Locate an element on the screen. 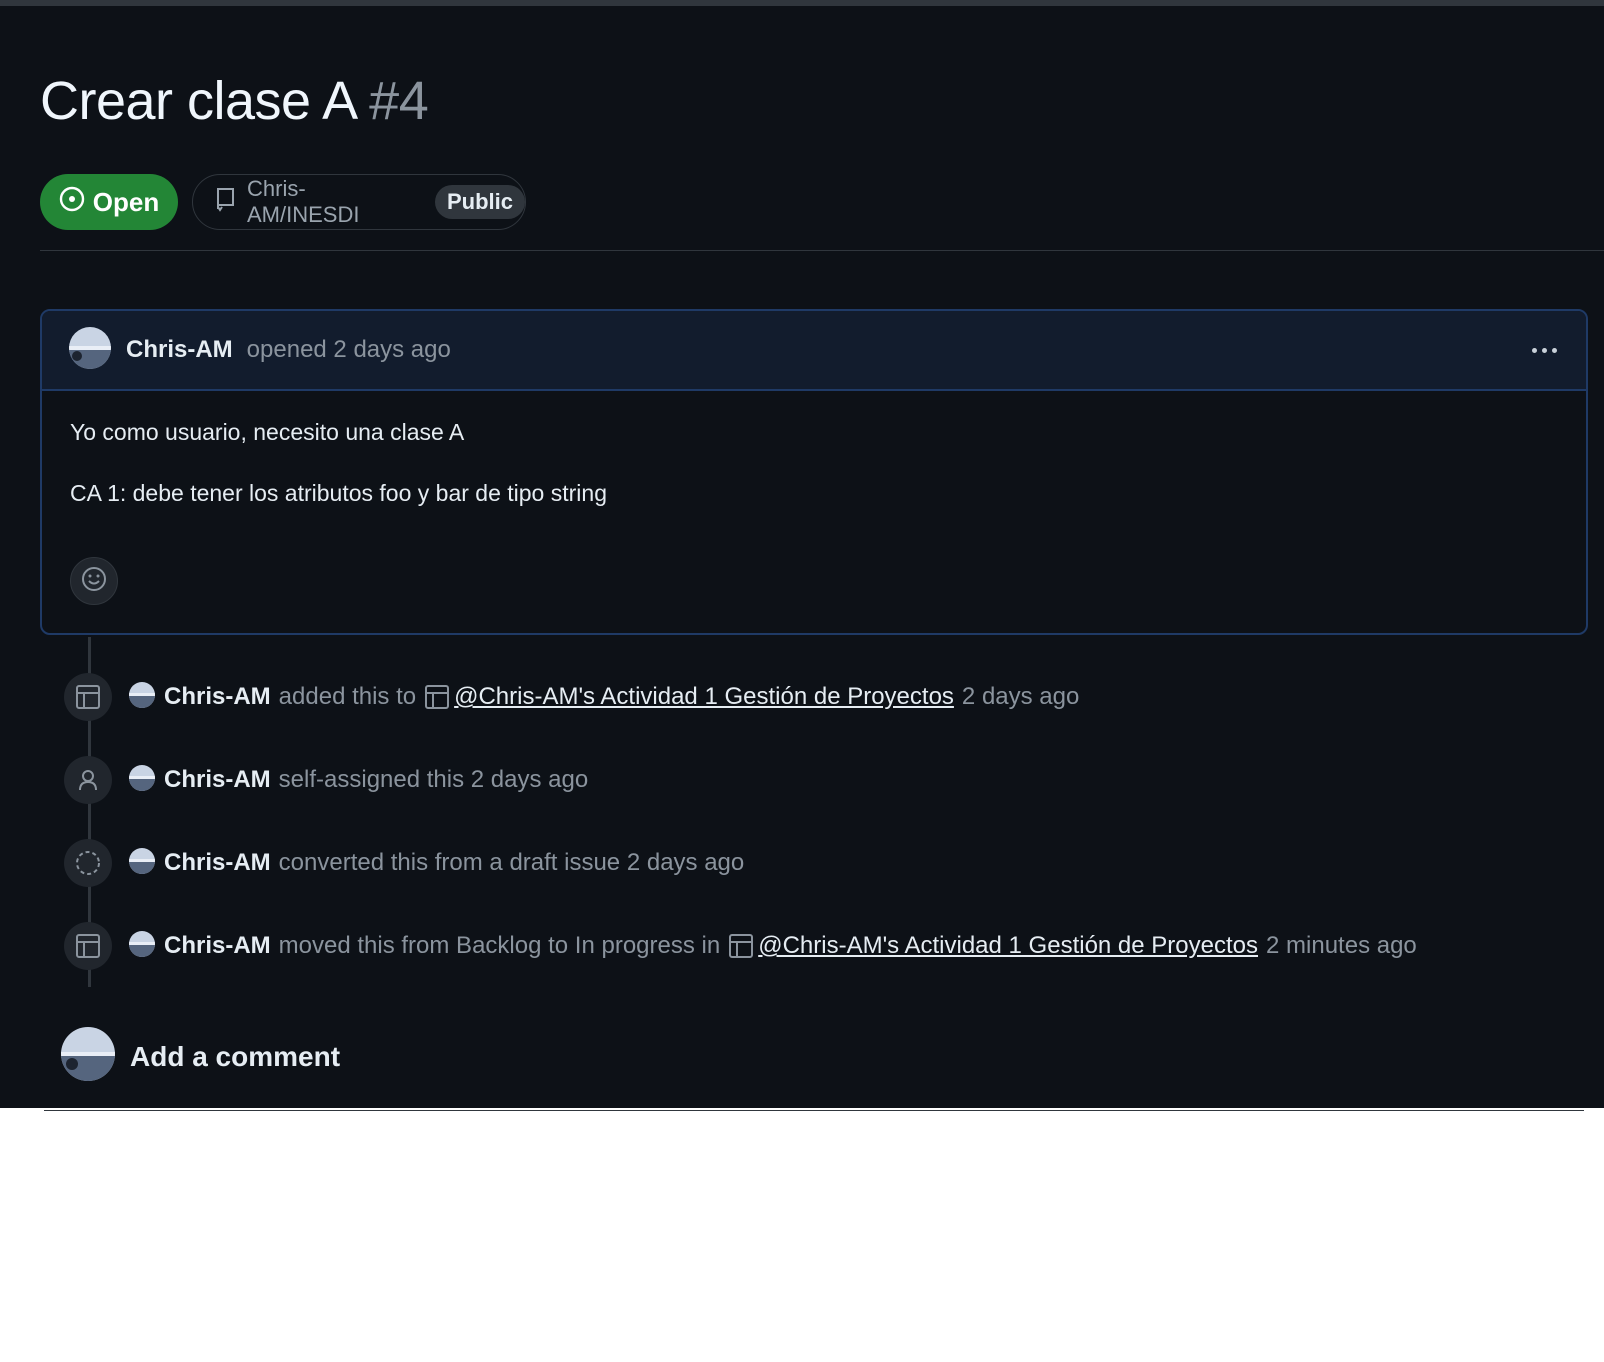  add-comment-section: Add a comment is located at coordinates (200, 1056).